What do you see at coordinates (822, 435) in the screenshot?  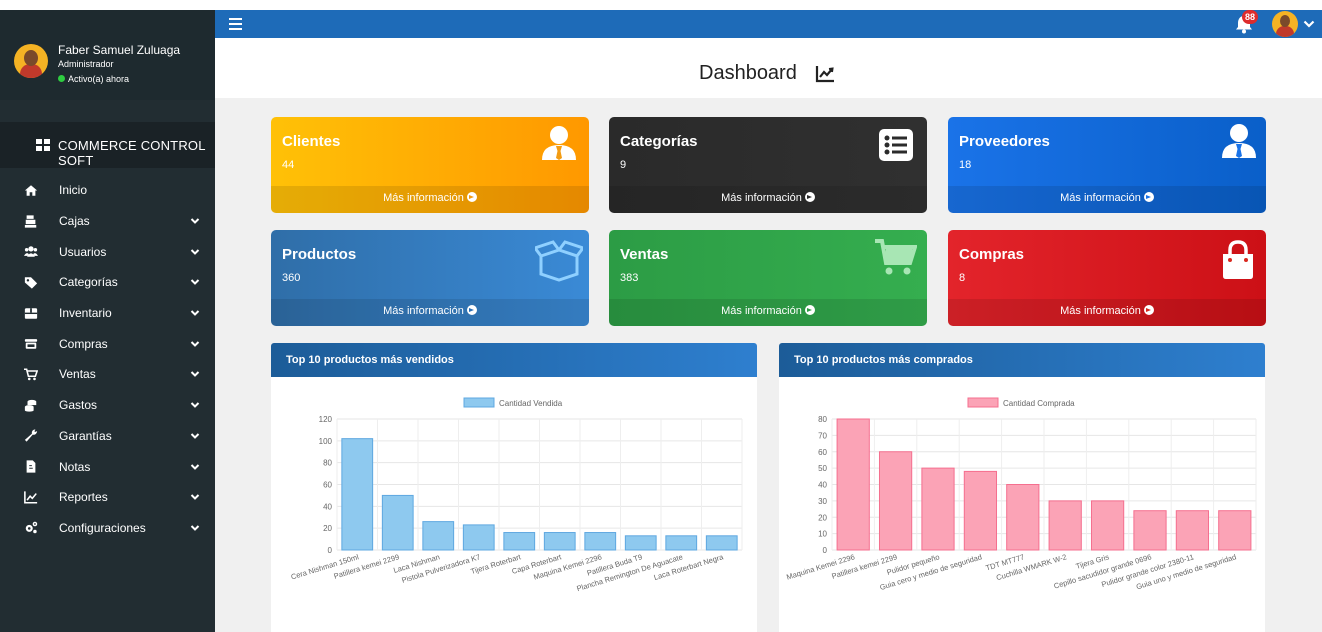 I see `y-tick-label: 70` at bounding box center [822, 435].